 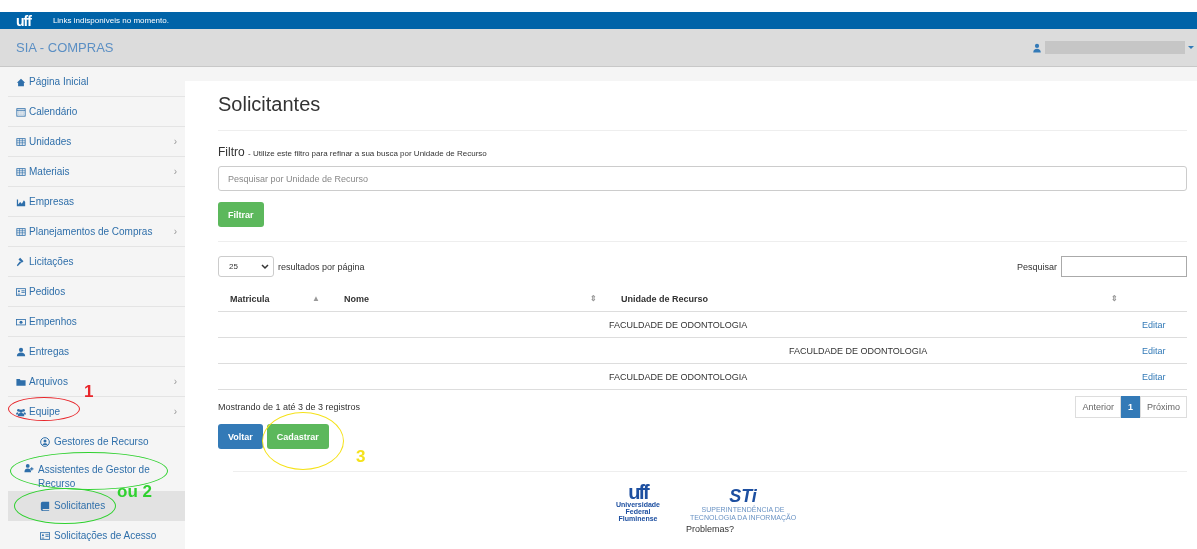 What do you see at coordinates (29, 468) in the screenshot?
I see `user-add-icon` at bounding box center [29, 468].